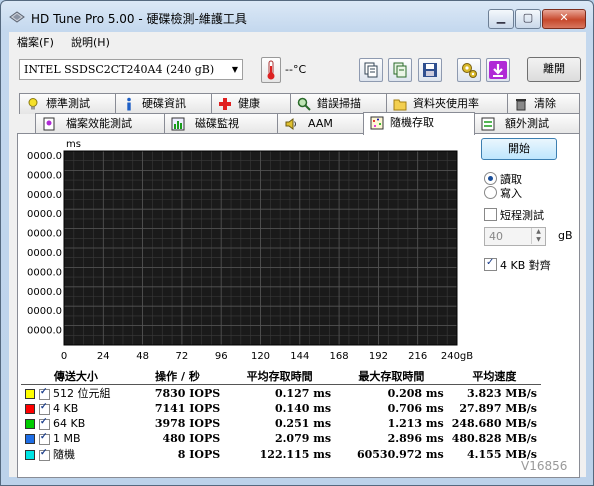 The width and height of the screenshot is (594, 486). I want to click on spin-down-icon: ▼, so click(538, 240).